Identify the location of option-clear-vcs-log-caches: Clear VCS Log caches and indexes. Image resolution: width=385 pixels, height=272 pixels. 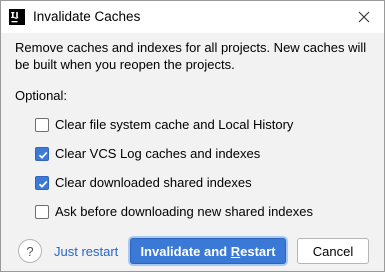
(147, 154).